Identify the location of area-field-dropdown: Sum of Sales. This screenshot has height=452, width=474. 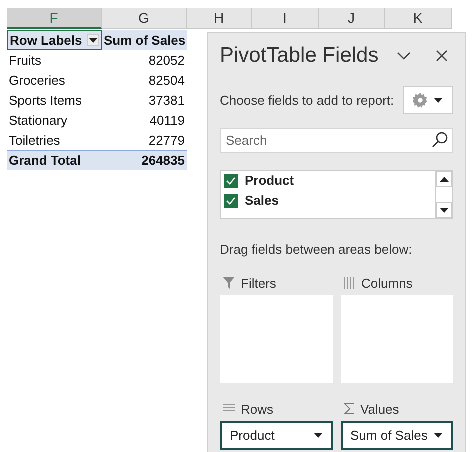
(396, 435).